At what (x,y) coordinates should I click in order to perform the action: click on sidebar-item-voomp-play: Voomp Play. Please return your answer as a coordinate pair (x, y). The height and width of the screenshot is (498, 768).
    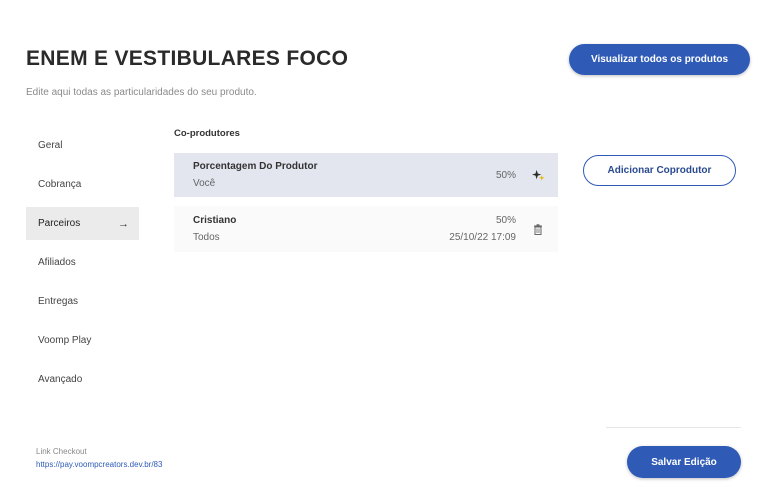
    Looking at the image, I should click on (82, 340).